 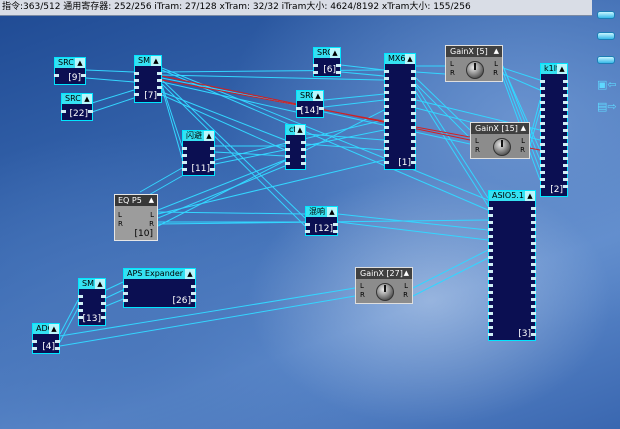 I want to click on cf-module: cf ▲, so click(x=295, y=147).